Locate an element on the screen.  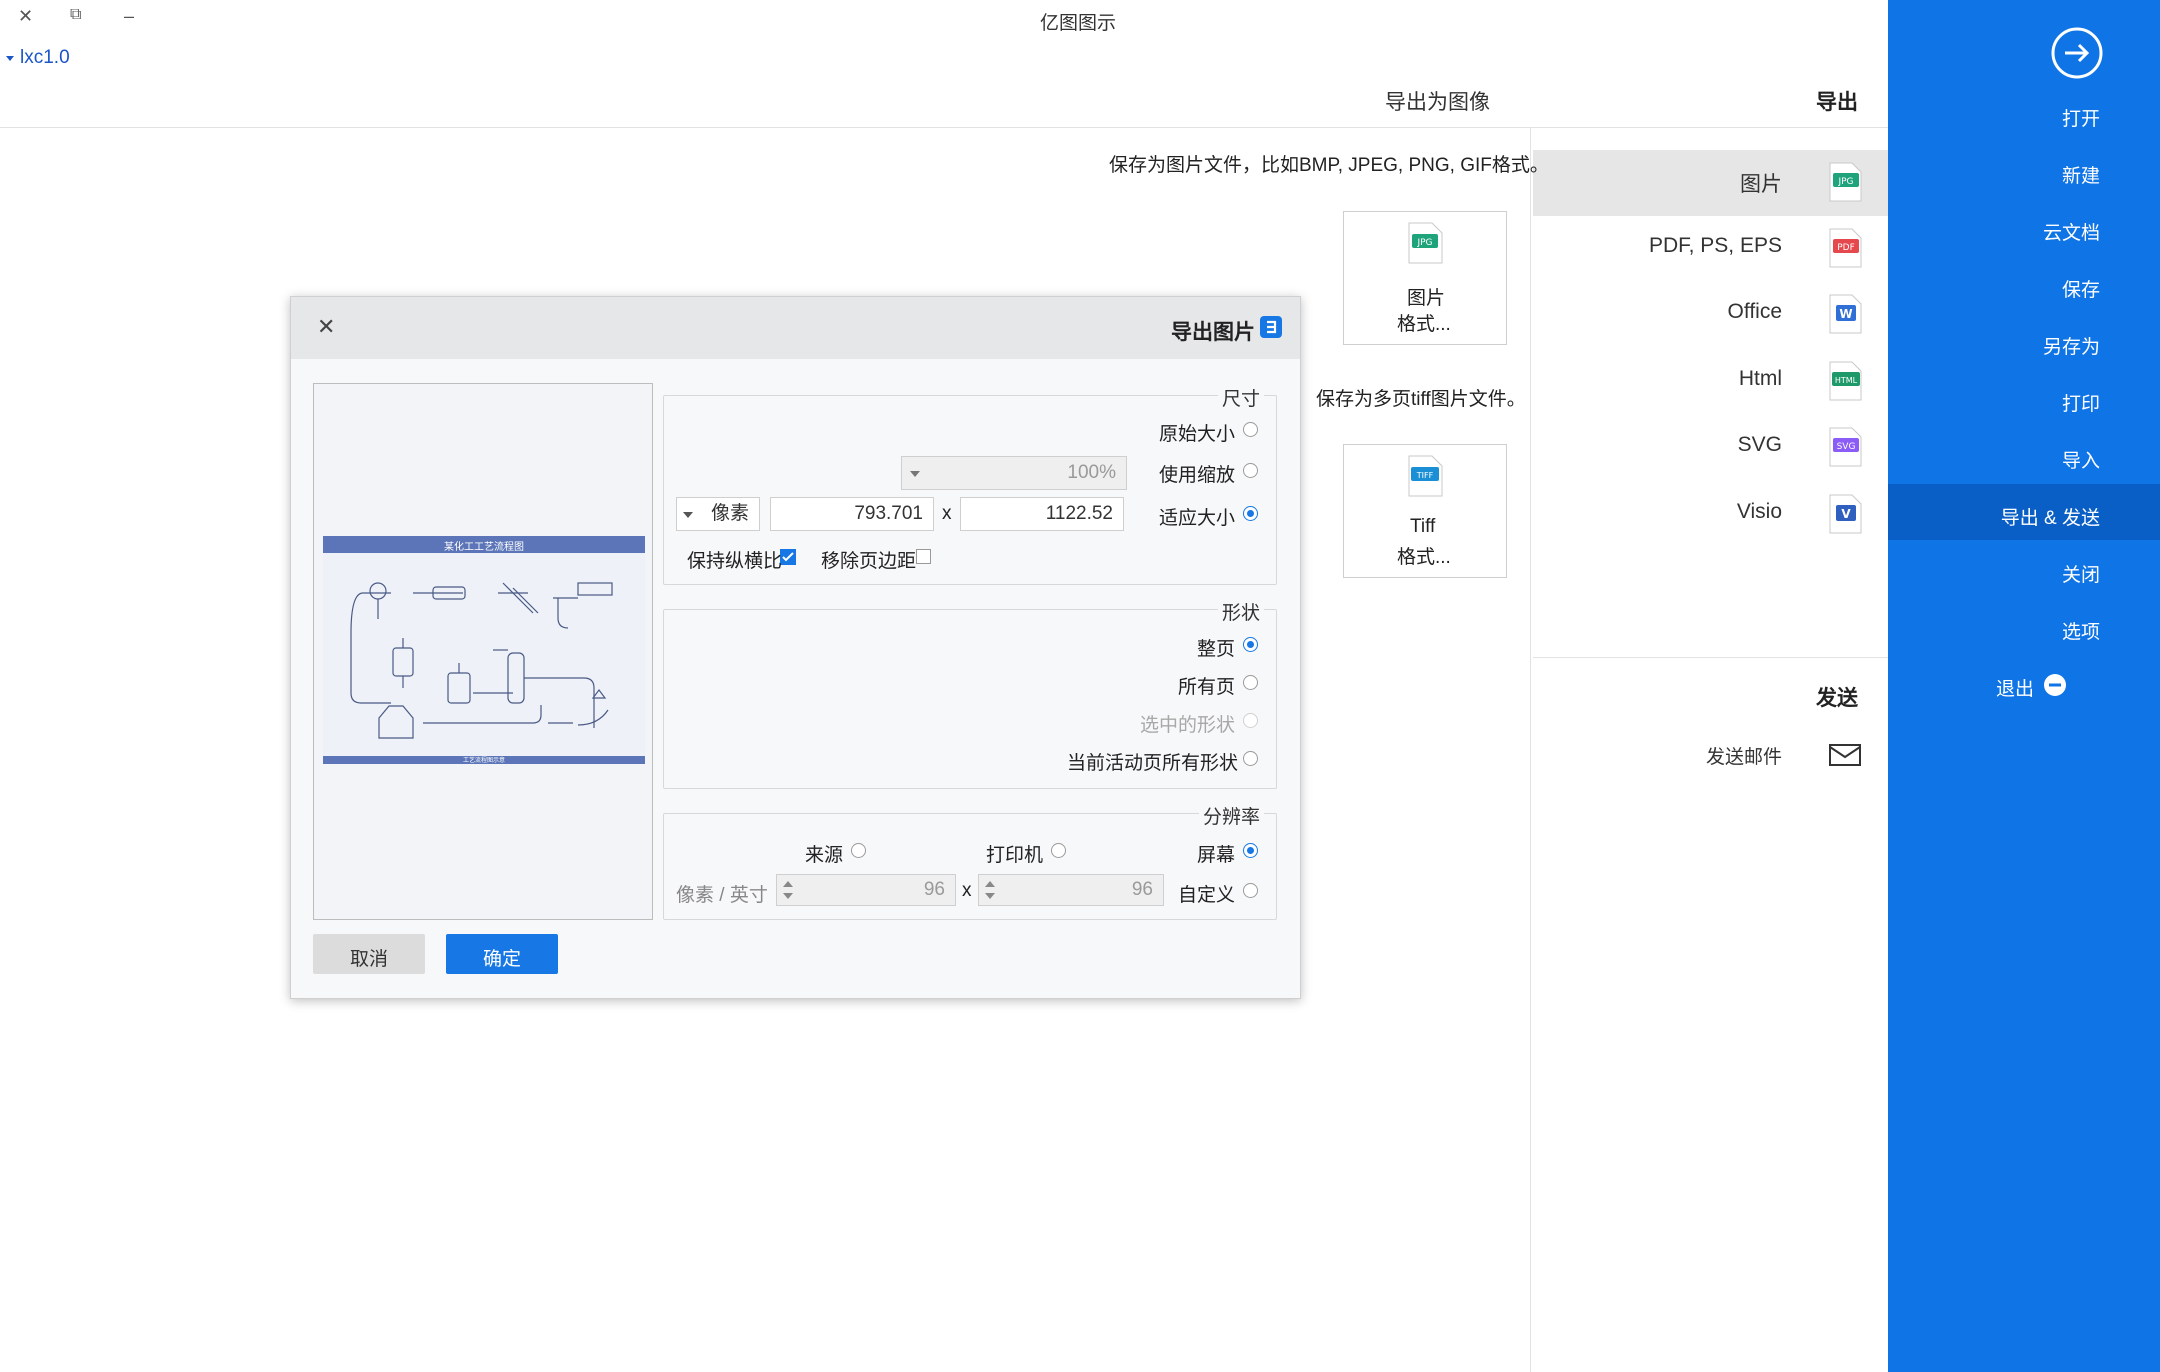
size-group-title: 尺寸 is located at coordinates (1240, 397).